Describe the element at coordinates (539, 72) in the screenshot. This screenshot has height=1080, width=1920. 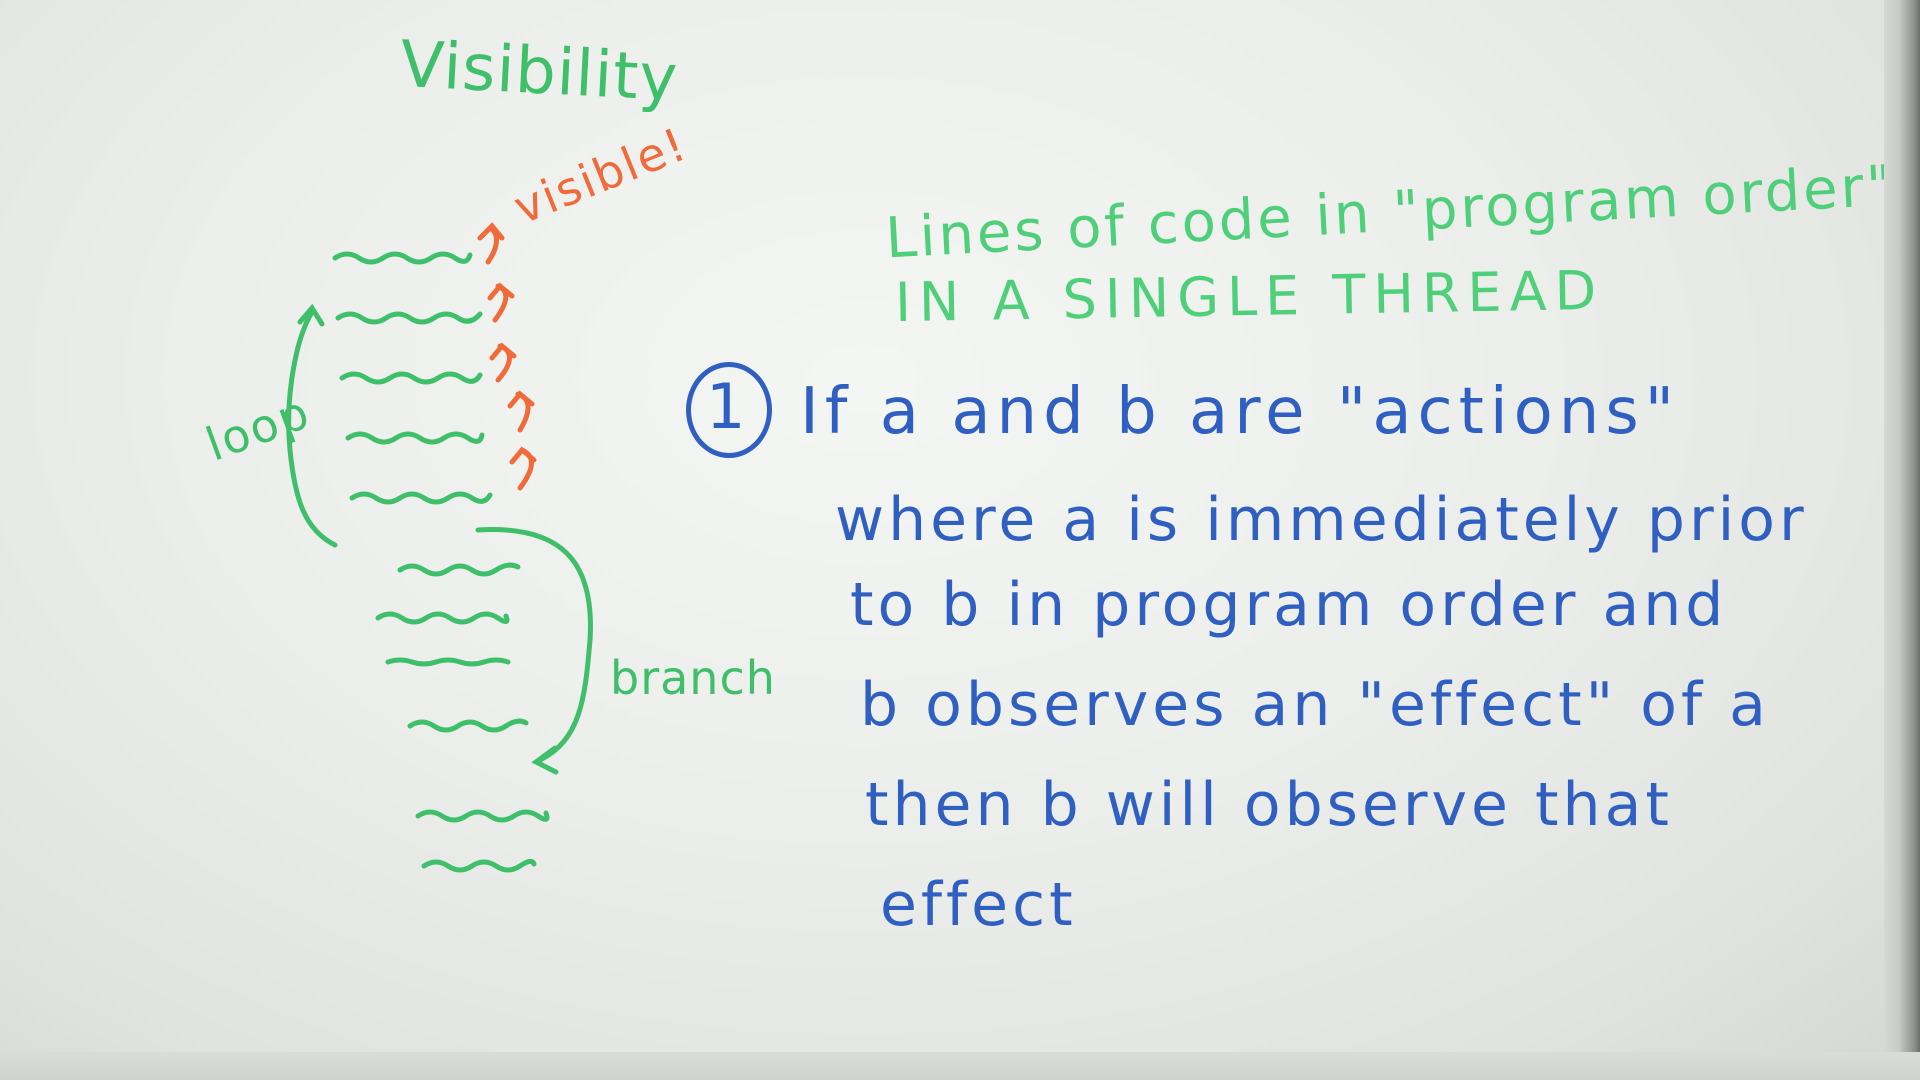
I see `board-title: Visibility` at that location.